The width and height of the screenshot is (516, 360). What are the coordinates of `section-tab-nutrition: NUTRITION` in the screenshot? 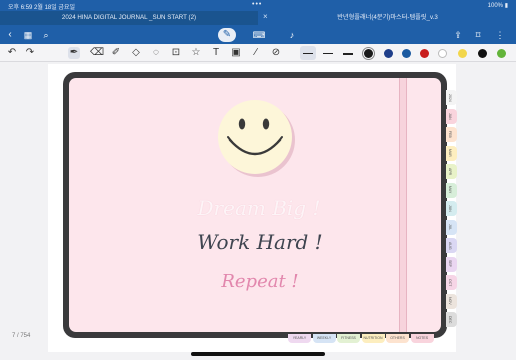 It's located at (373, 338).